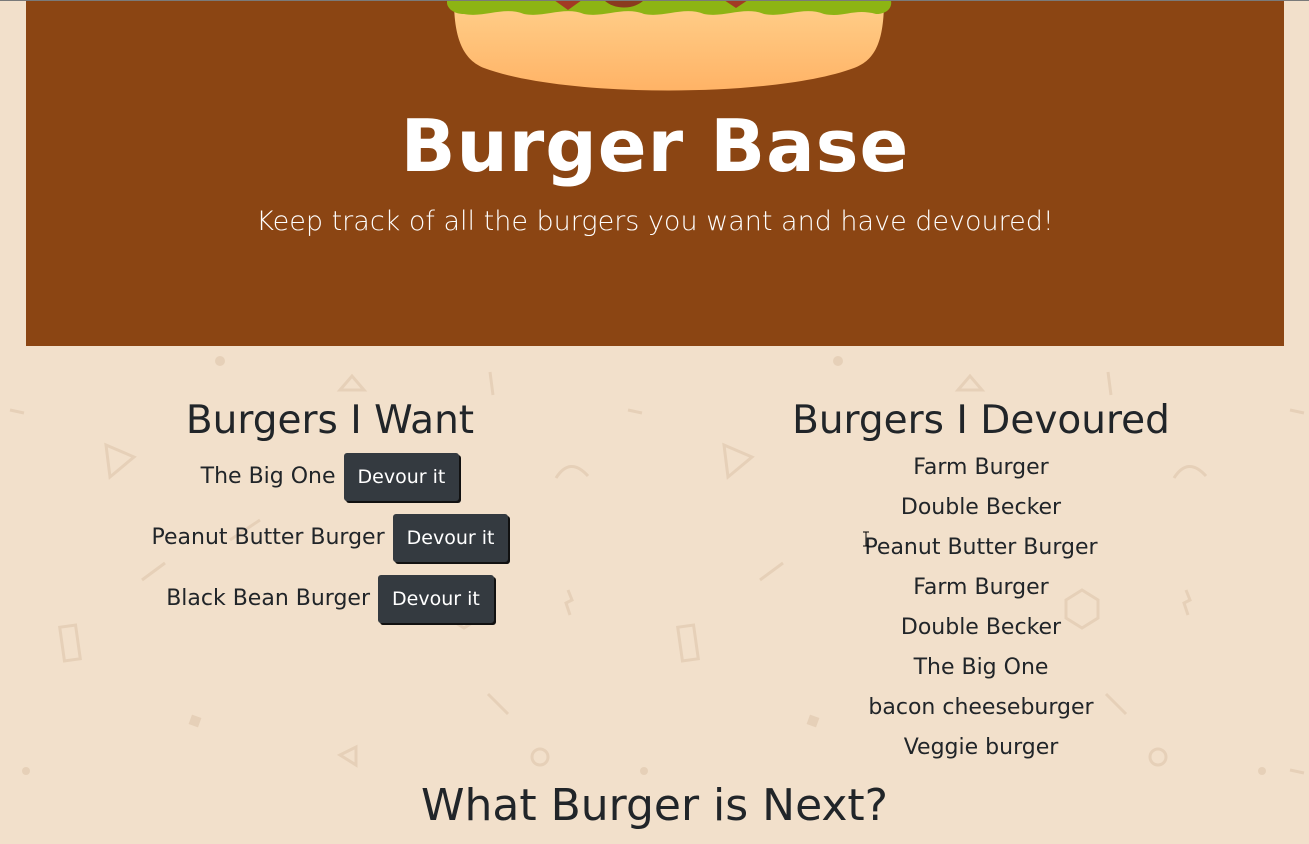  Describe the element at coordinates (981, 707) in the screenshot. I see `devoured-list-item: bacon cheeseburger` at that location.